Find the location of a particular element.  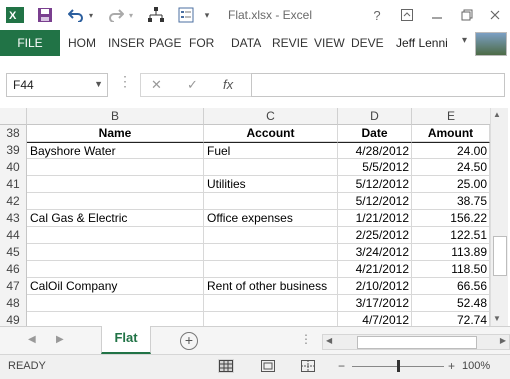

row-header: 47 is located at coordinates (13, 287).